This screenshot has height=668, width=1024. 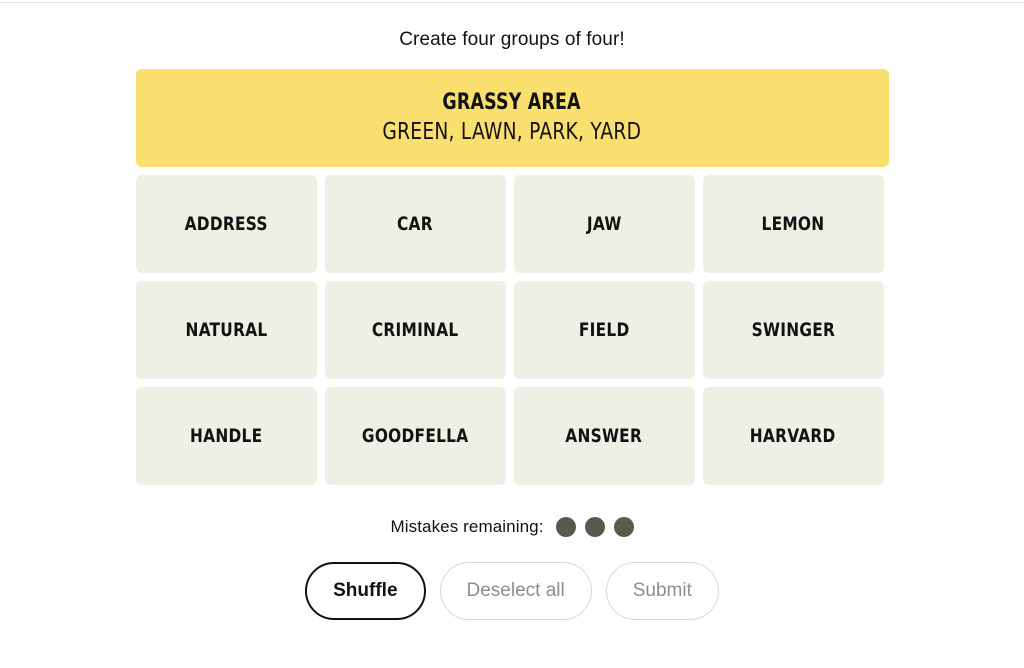 I want to click on submit-button: Submit, so click(x=662, y=591).